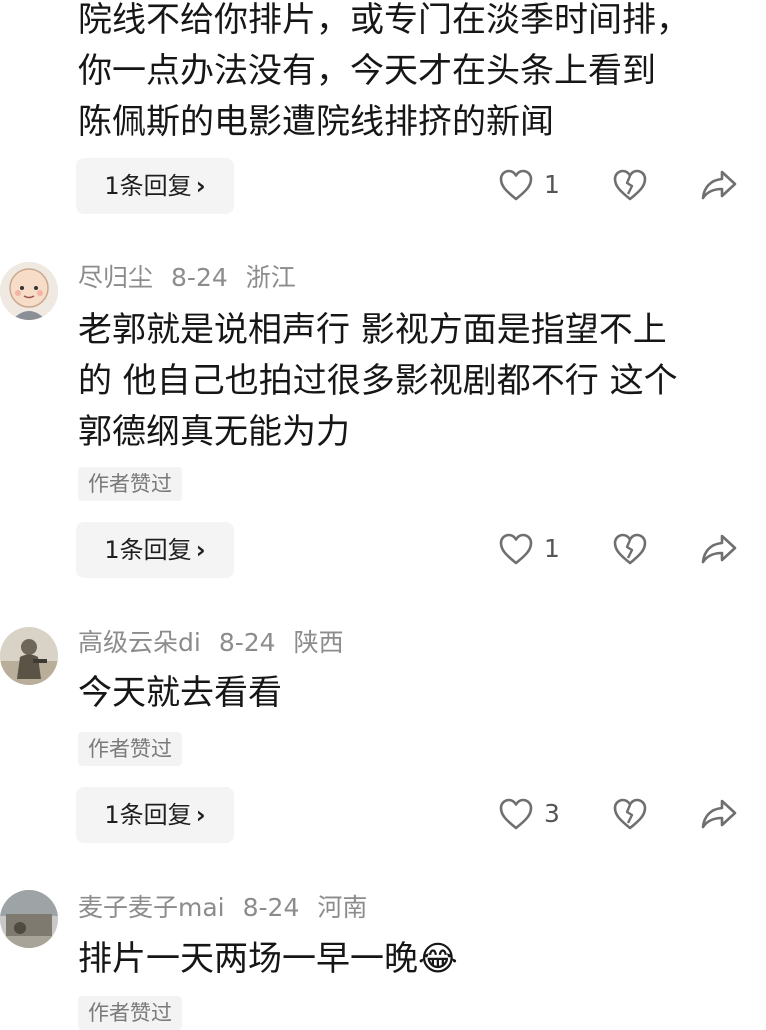  What do you see at coordinates (268, 959) in the screenshot?
I see `comment-text-line: 排片一天两场一早一晚😂` at bounding box center [268, 959].